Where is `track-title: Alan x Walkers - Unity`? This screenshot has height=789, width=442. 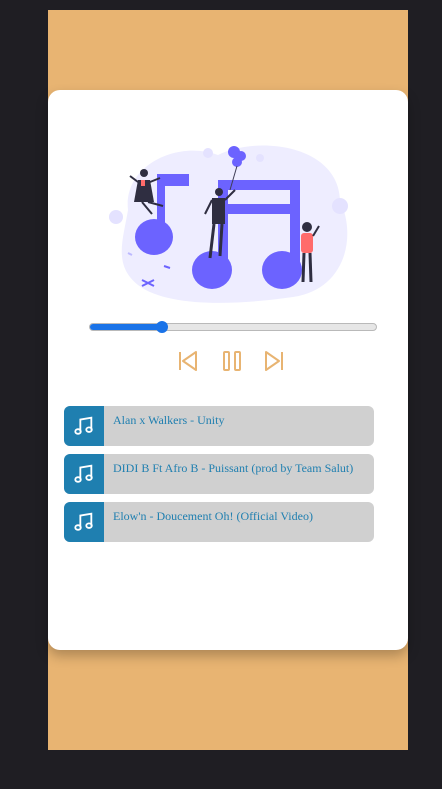 track-title: Alan x Walkers - Unity is located at coordinates (169, 420).